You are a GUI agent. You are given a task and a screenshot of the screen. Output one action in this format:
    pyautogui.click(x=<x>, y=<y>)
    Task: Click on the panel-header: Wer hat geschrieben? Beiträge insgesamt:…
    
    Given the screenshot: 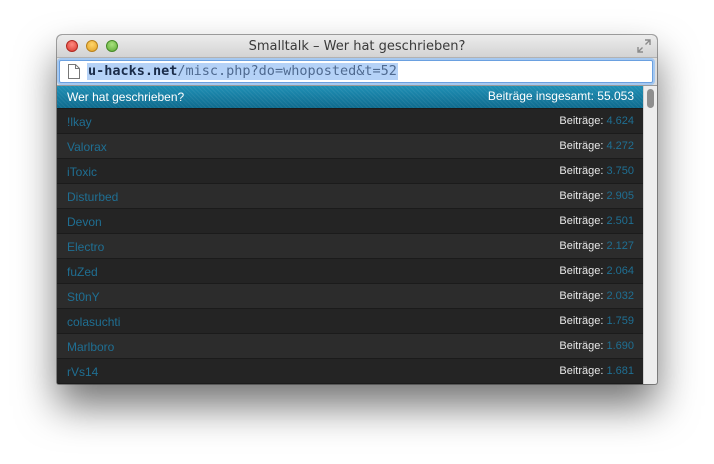 What is the action you would take?
    pyautogui.click(x=350, y=97)
    